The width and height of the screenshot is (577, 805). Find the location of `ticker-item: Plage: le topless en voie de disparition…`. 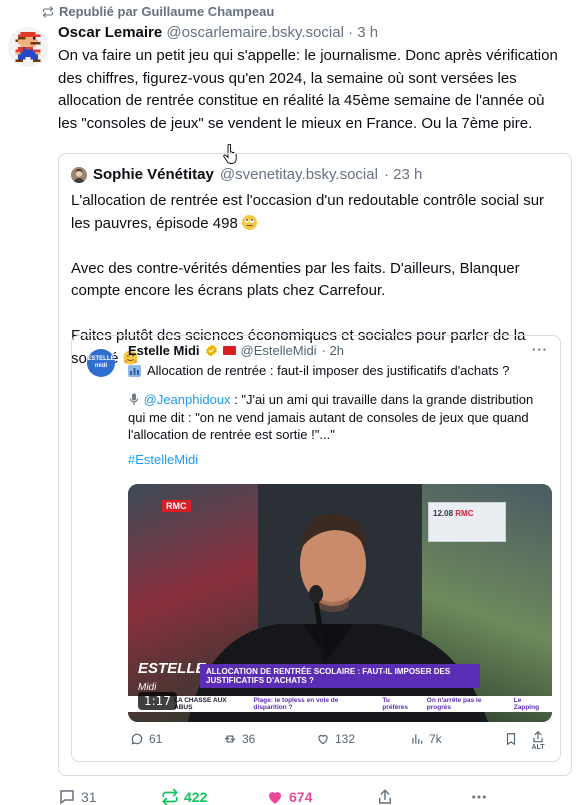

ticker-item: Plage: le topless en voie de disparition… is located at coordinates (296, 704).